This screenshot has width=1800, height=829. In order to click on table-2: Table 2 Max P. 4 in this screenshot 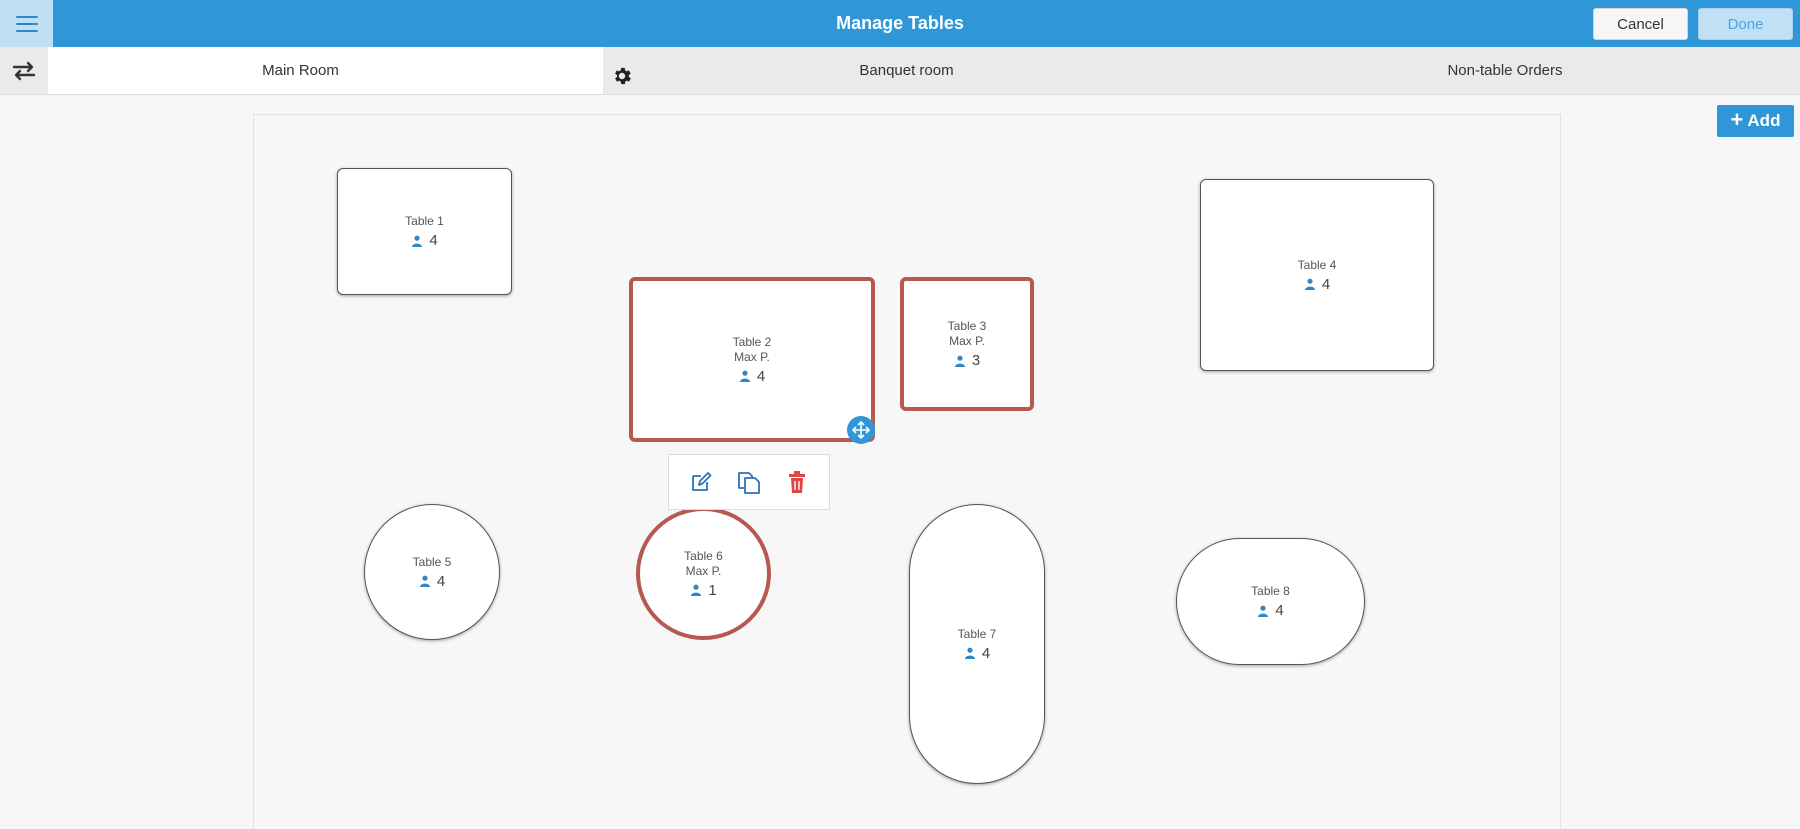, I will do `click(752, 359)`.